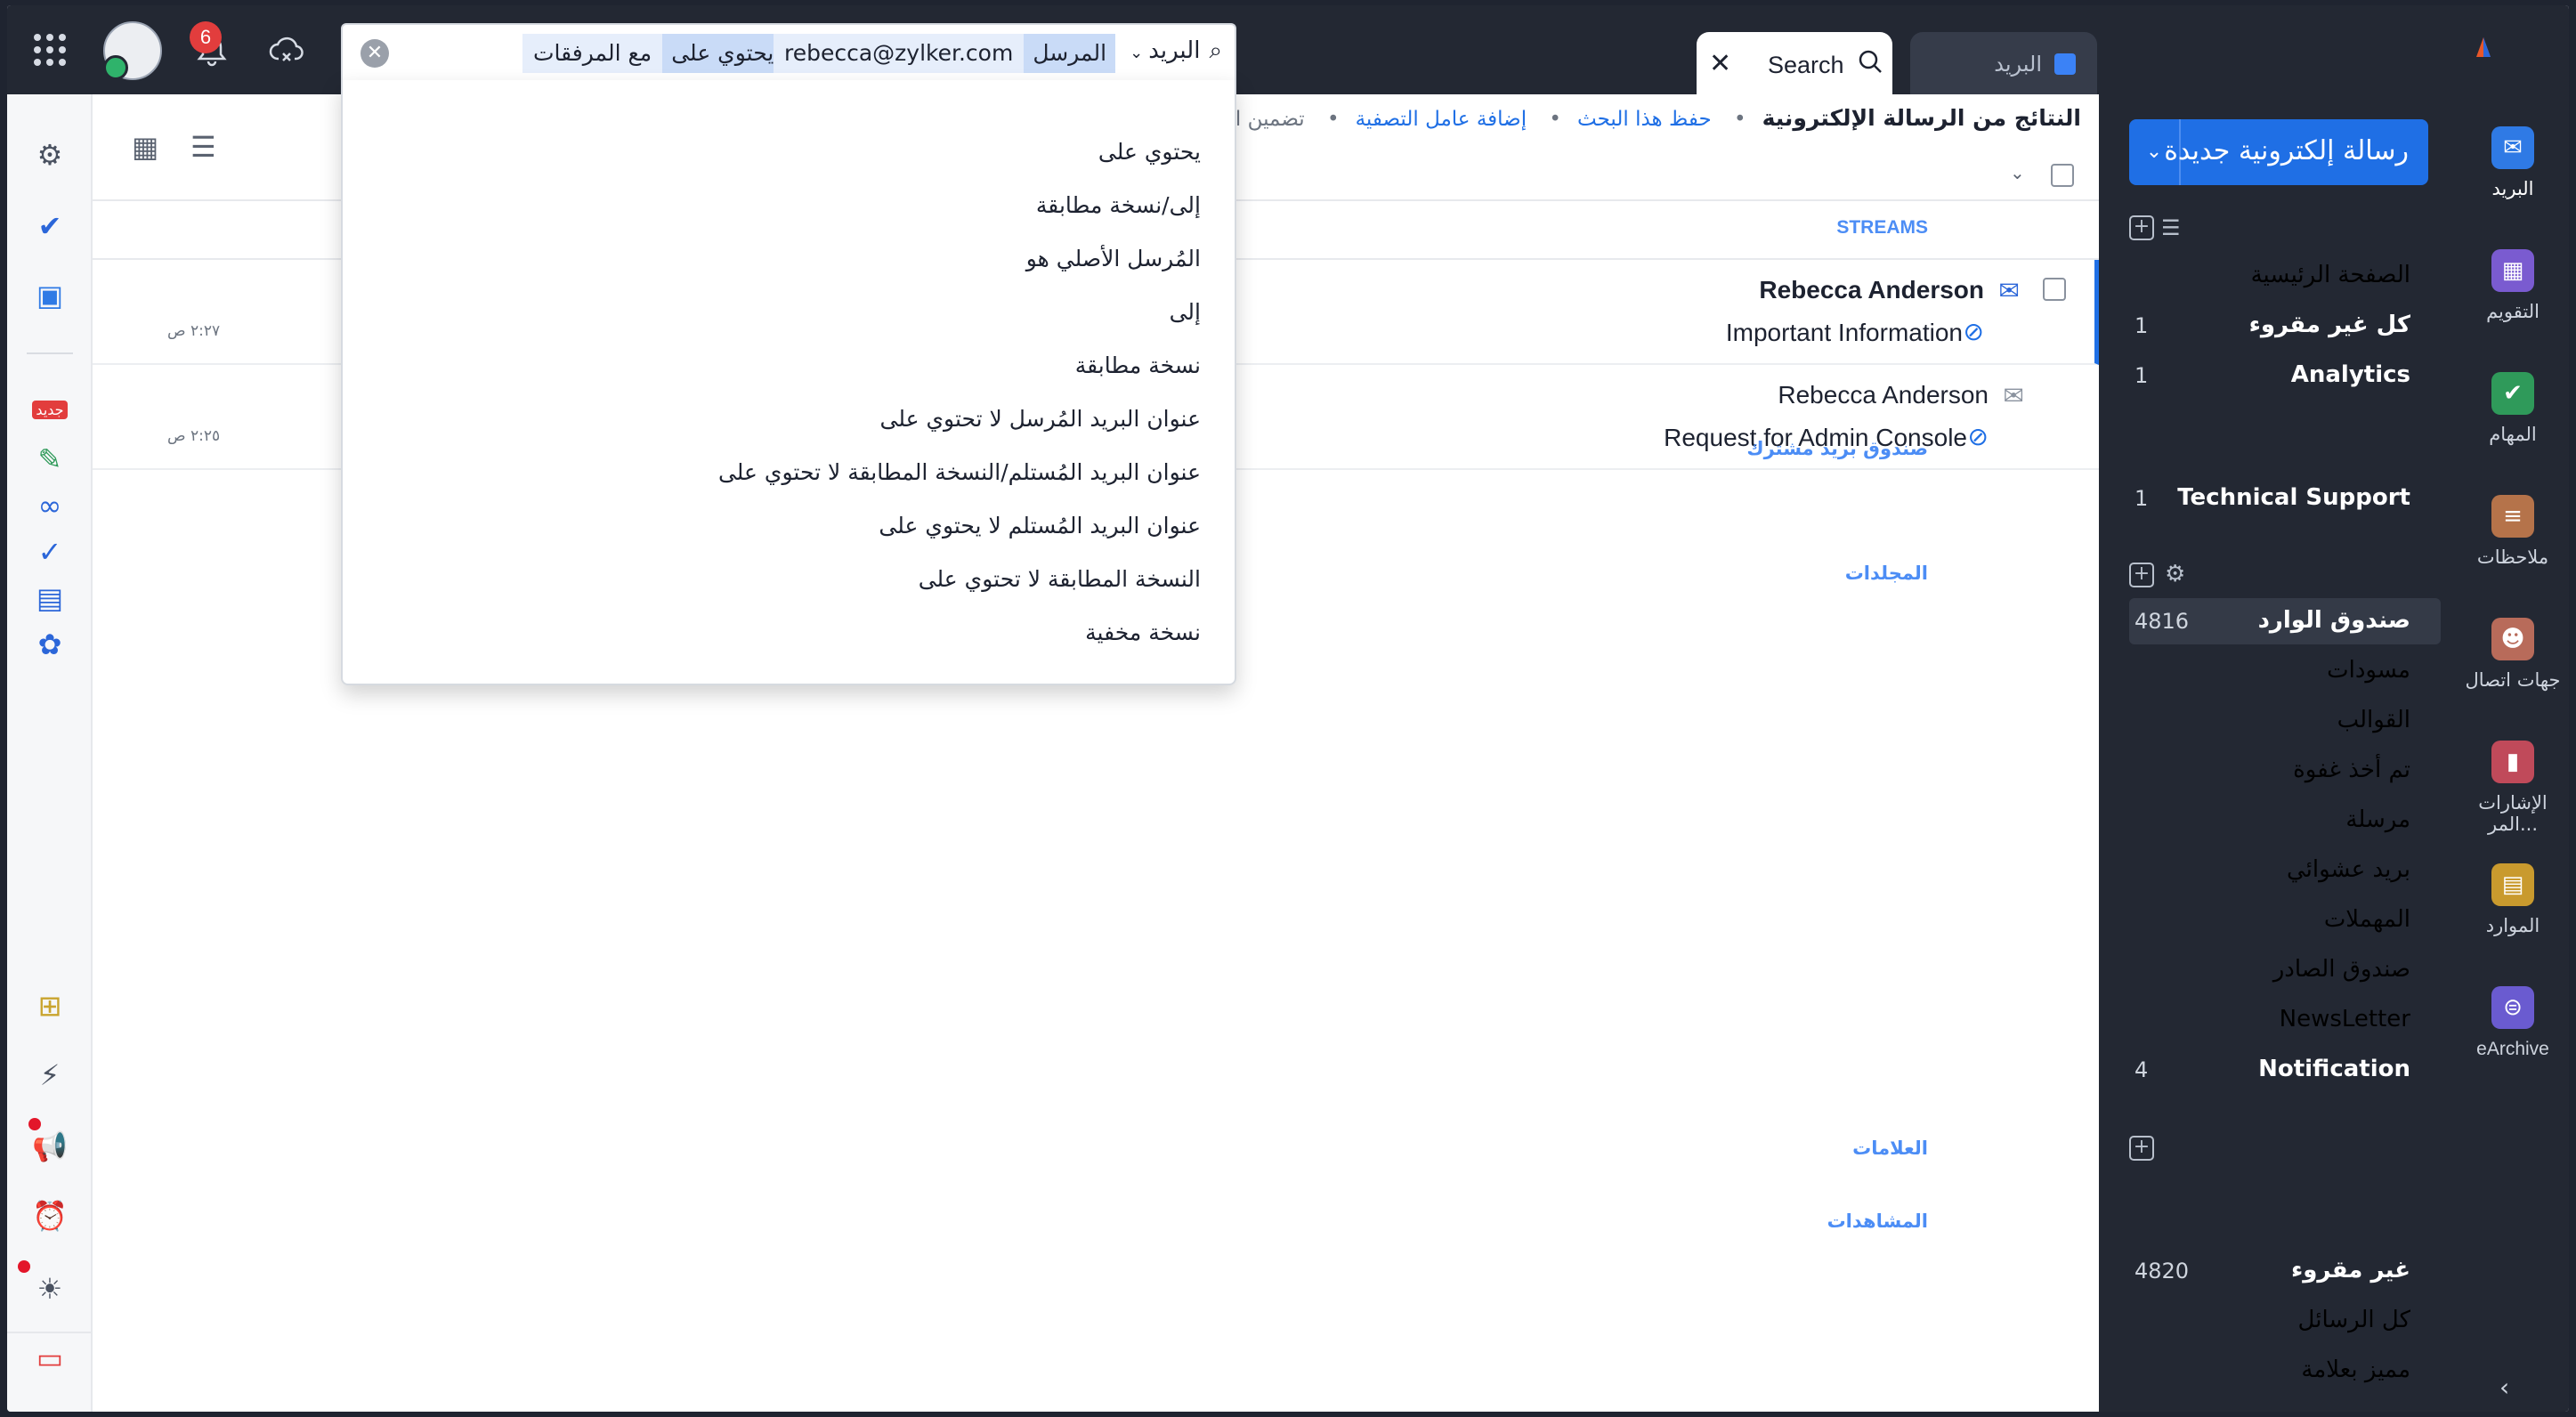 Image resolution: width=2576 pixels, height=1417 pixels. I want to click on sign-icon: ✎, so click(50, 459).